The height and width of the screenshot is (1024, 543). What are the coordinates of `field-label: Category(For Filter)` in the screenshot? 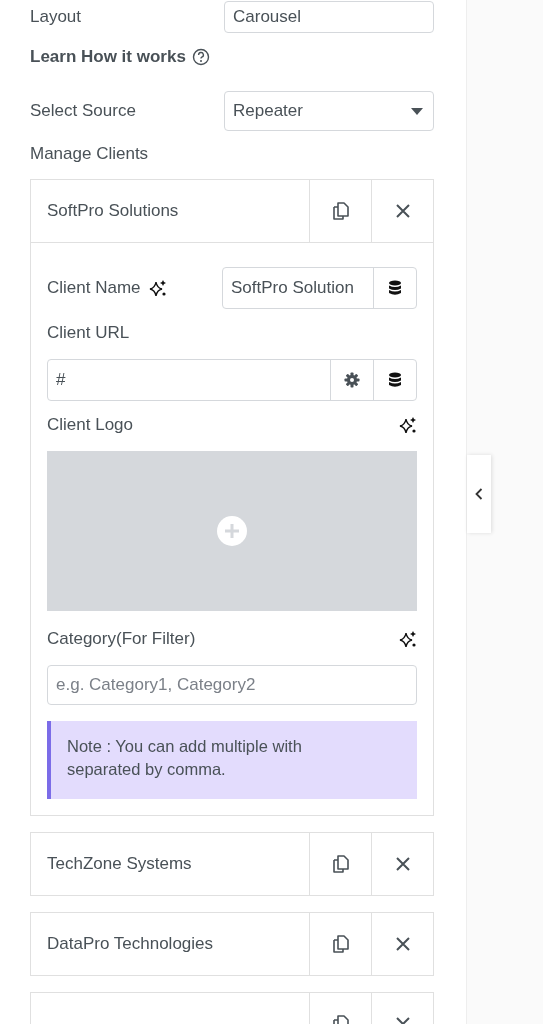 It's located at (121, 639).